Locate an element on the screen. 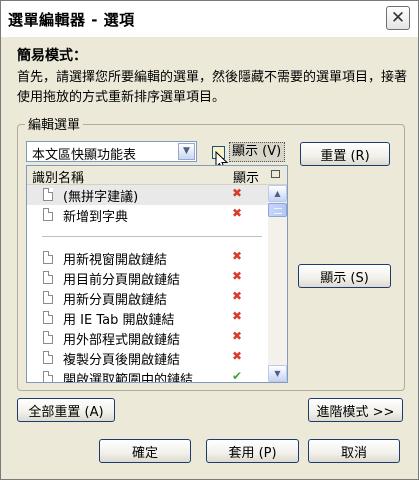 This screenshot has height=480, width=419. scroll-up-icon: ▲ is located at coordinates (277, 193).